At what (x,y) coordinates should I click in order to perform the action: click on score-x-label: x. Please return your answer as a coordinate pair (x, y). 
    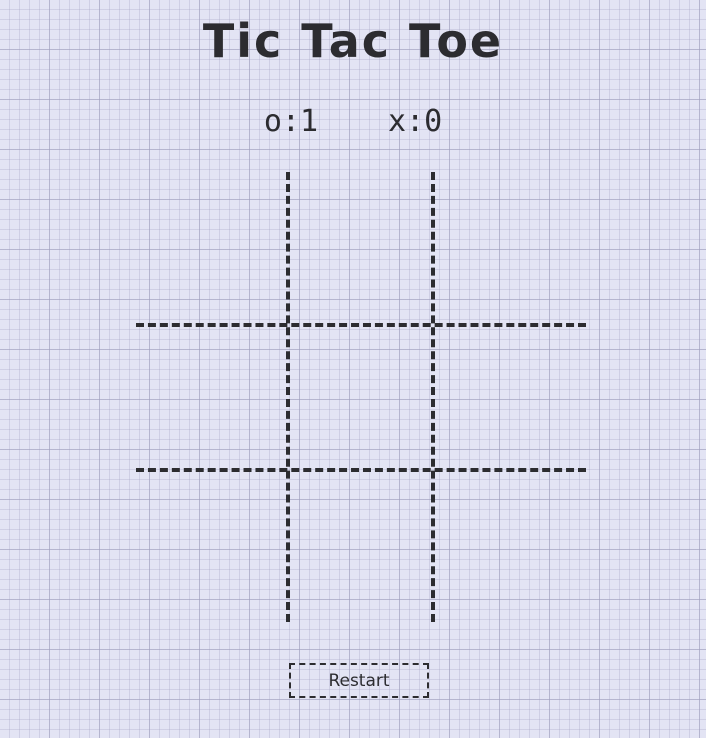
    Looking at the image, I should click on (397, 121).